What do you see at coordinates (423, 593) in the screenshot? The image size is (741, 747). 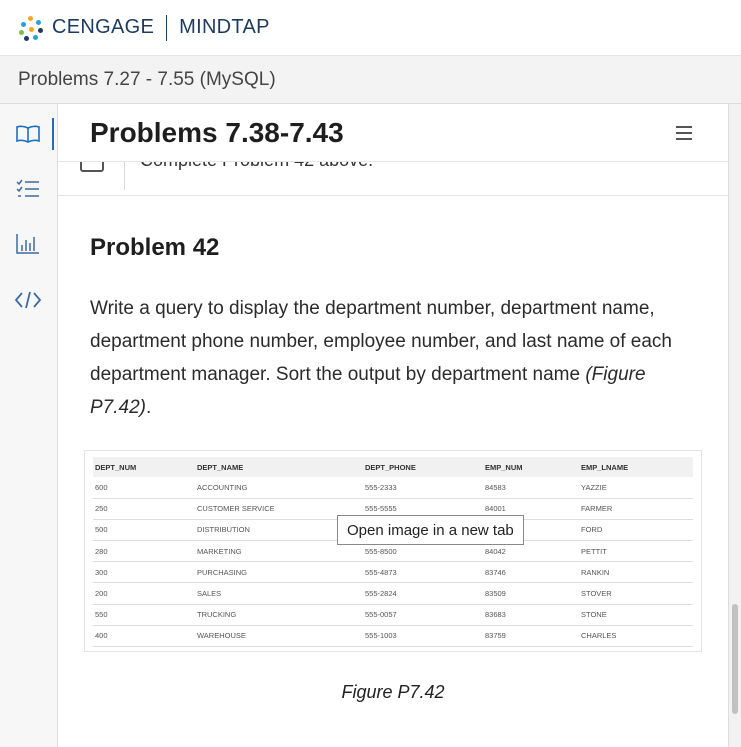 I see `table-cell: 555-2824` at bounding box center [423, 593].